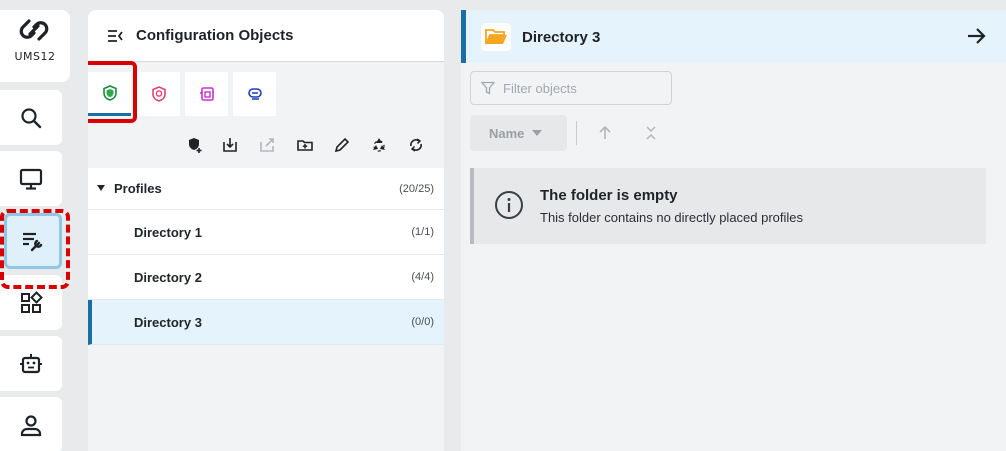 This screenshot has height=451, width=1006. Describe the element at coordinates (507, 133) in the screenshot. I see `sort-label: Name` at that location.